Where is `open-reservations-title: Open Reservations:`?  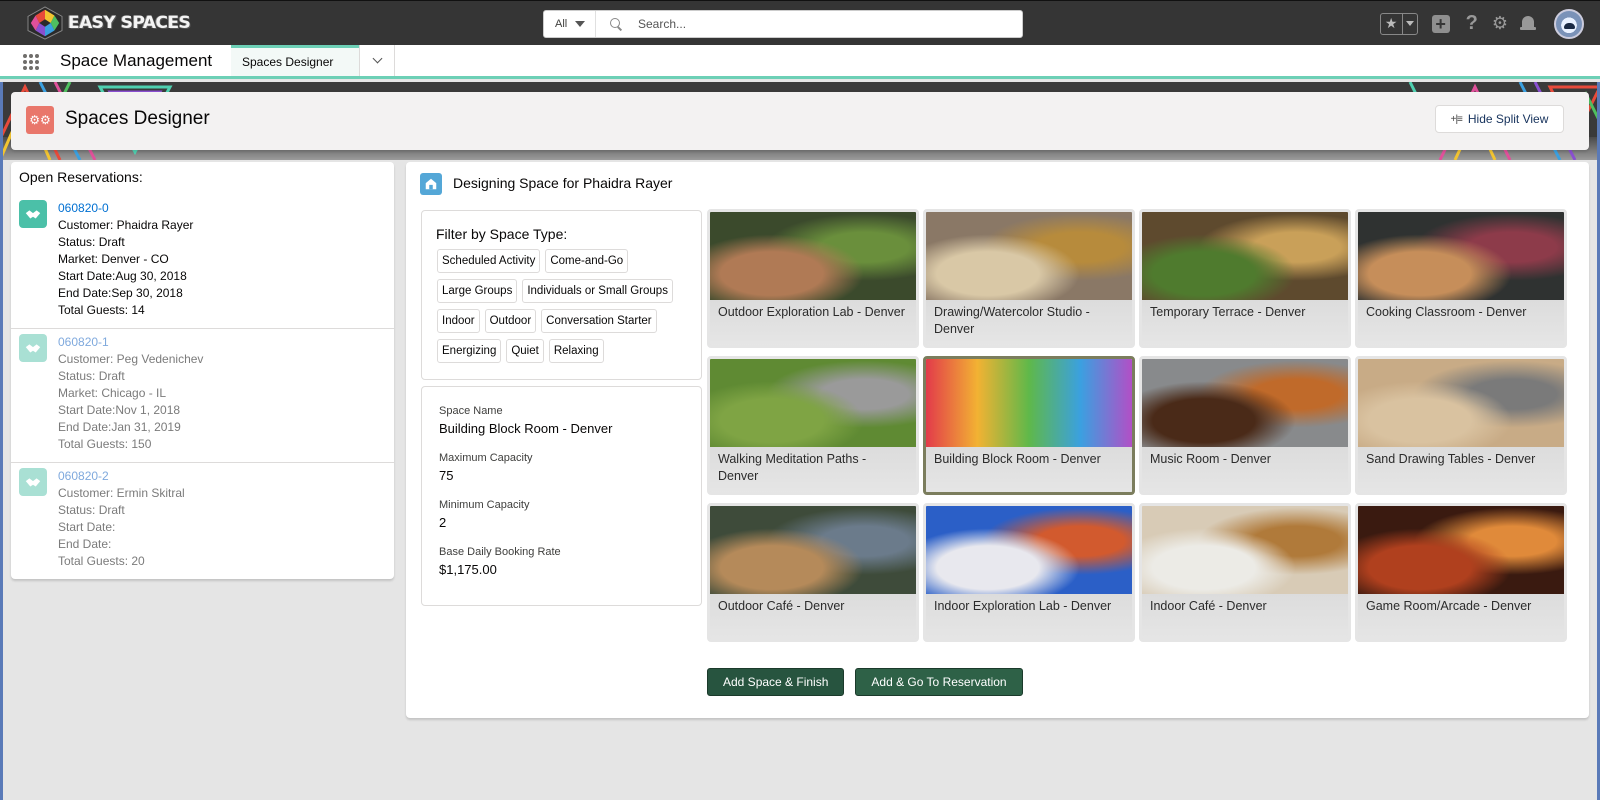
open-reservations-title: Open Reservations: is located at coordinates (81, 177).